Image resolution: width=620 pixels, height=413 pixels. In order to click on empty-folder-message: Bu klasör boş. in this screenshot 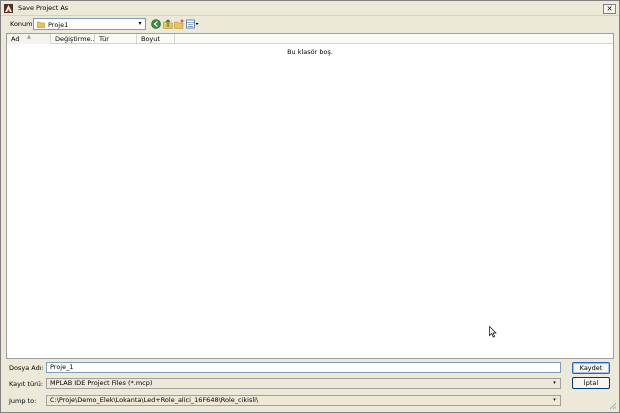, I will do `click(310, 52)`.